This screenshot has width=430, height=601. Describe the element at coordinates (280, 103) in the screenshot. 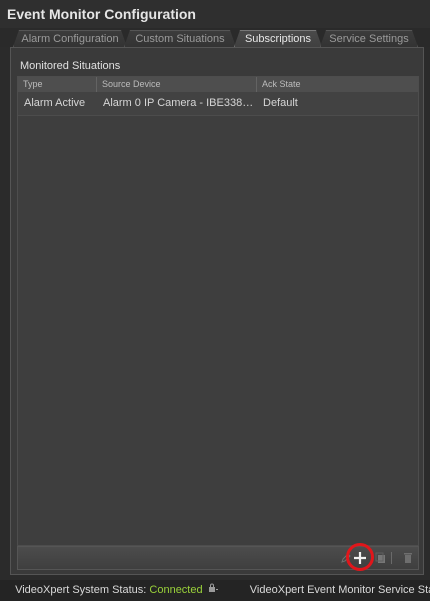

I see `cell-ack-state: Default` at that location.